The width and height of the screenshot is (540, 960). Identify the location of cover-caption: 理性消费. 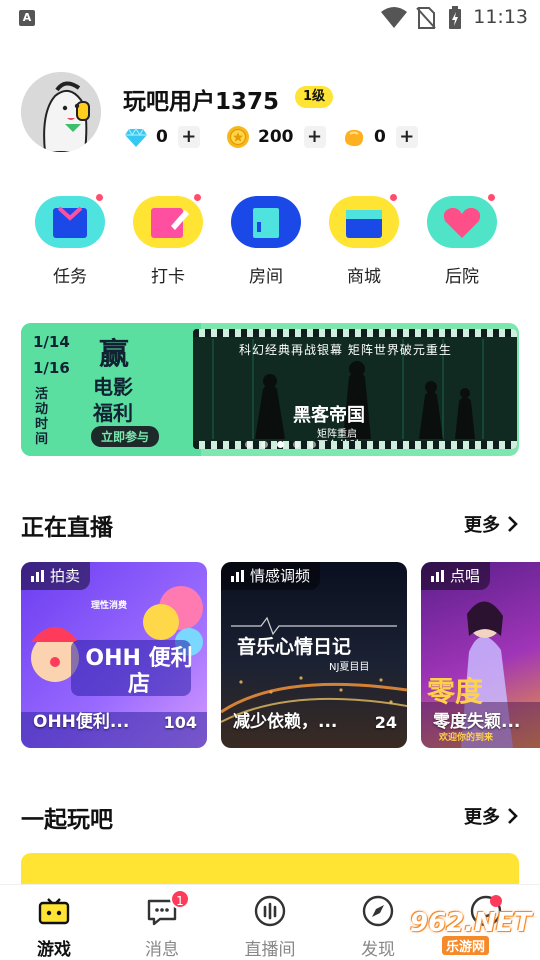
(109, 606).